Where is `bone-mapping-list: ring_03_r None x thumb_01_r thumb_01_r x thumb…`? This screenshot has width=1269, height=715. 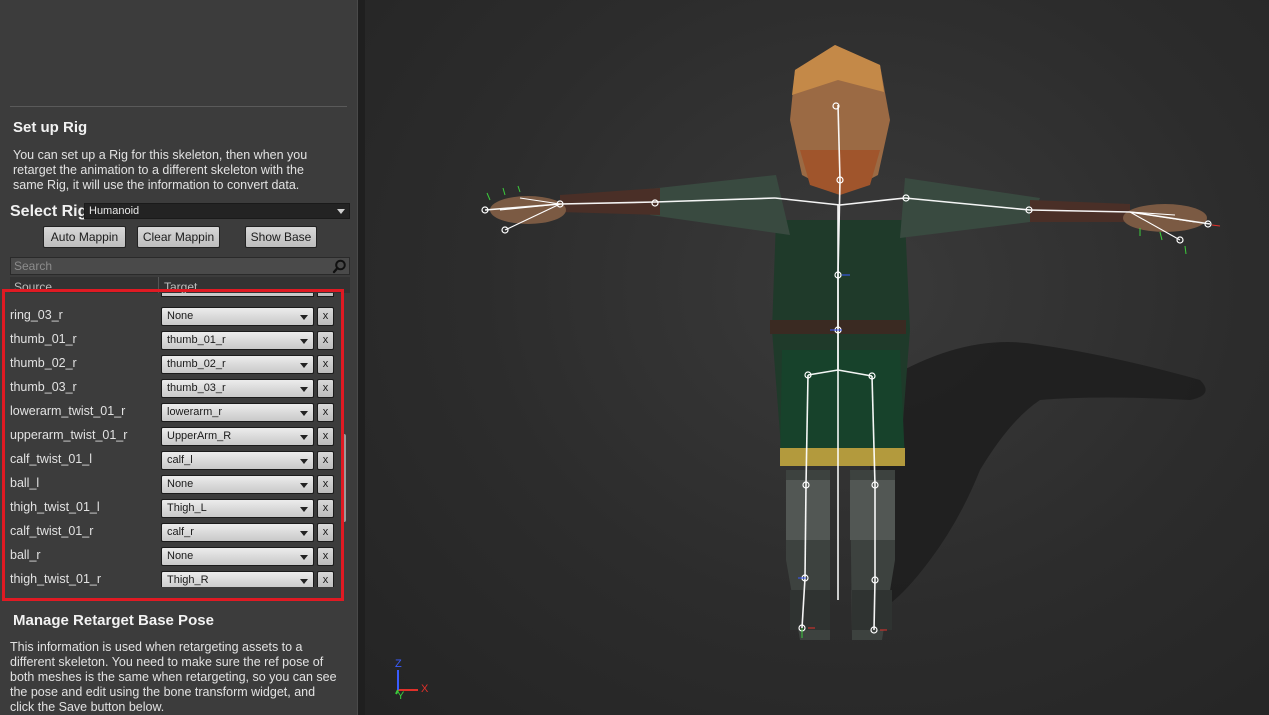 bone-mapping-list: ring_03_r None x thumb_01_r thumb_01_r x thumb… is located at coordinates (172, 440).